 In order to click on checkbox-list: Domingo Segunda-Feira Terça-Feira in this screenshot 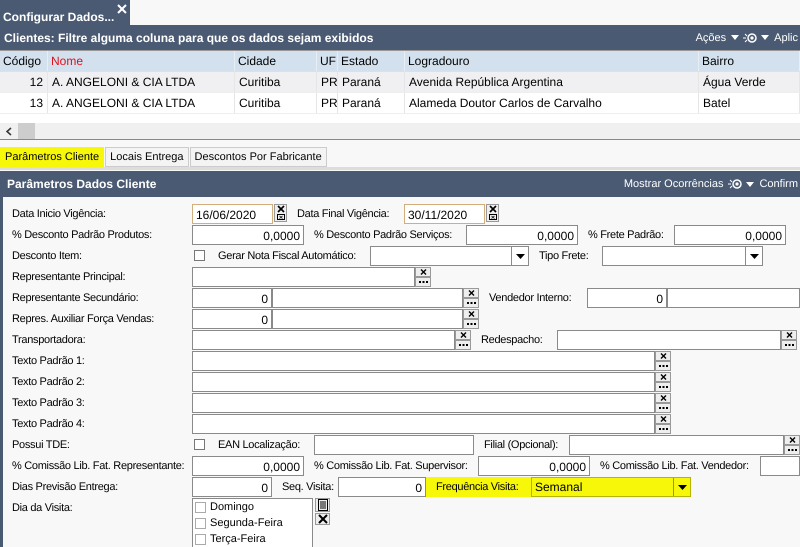, I will do `click(252, 522)`.